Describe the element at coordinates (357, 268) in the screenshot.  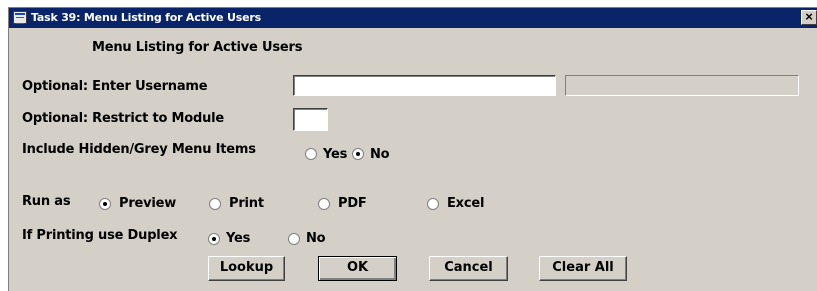
I see `ok-button: OK` at that location.